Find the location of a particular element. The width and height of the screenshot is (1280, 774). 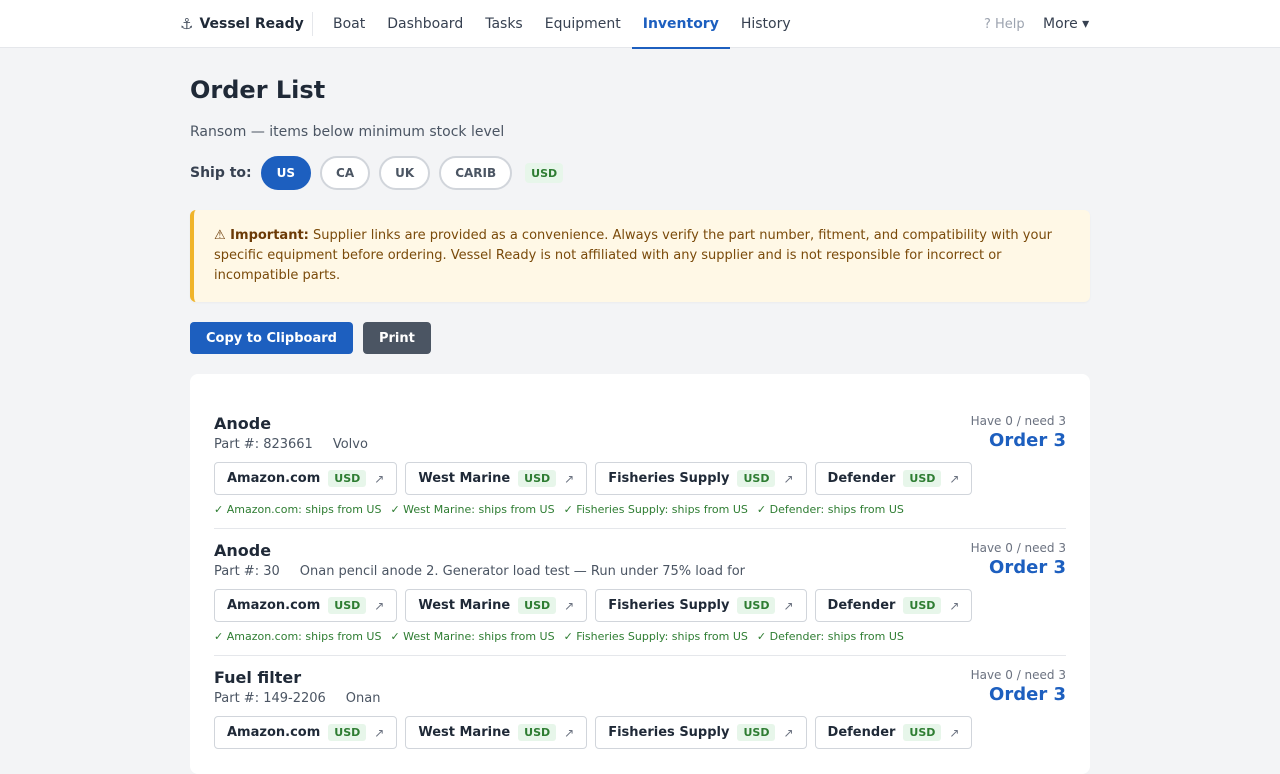

region-us-button: US is located at coordinates (286, 173).